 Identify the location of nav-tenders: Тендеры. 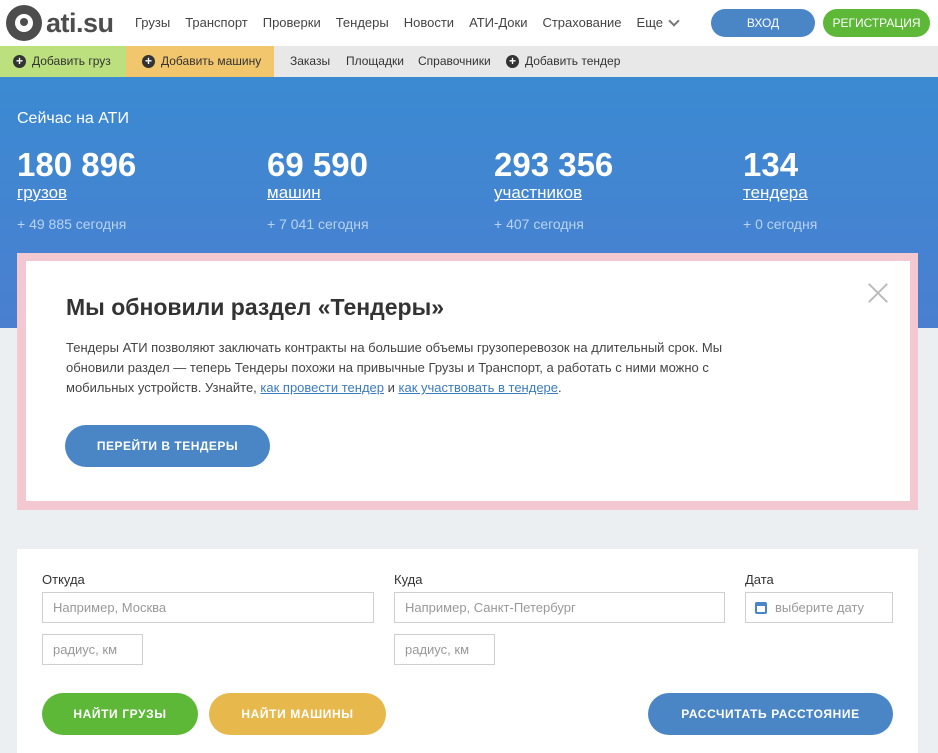
(362, 22).